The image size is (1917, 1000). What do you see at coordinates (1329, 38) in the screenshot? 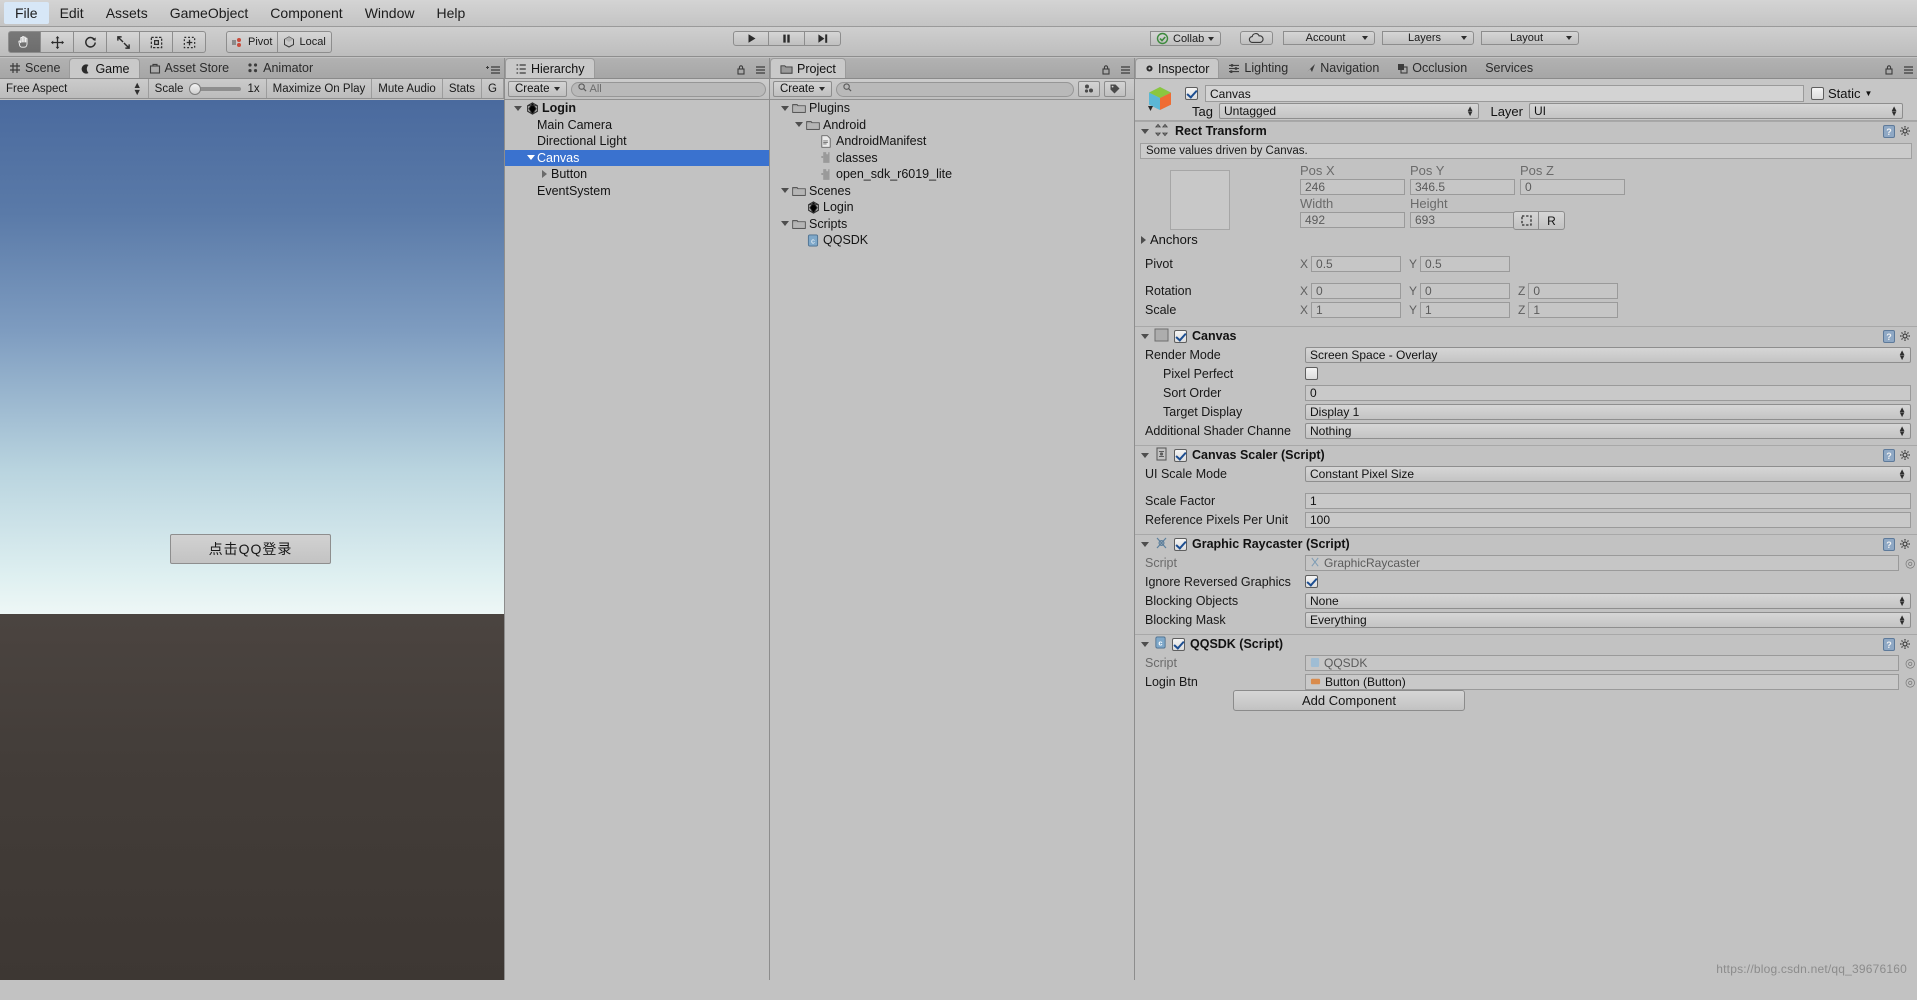
I see `account-button: Account` at bounding box center [1329, 38].